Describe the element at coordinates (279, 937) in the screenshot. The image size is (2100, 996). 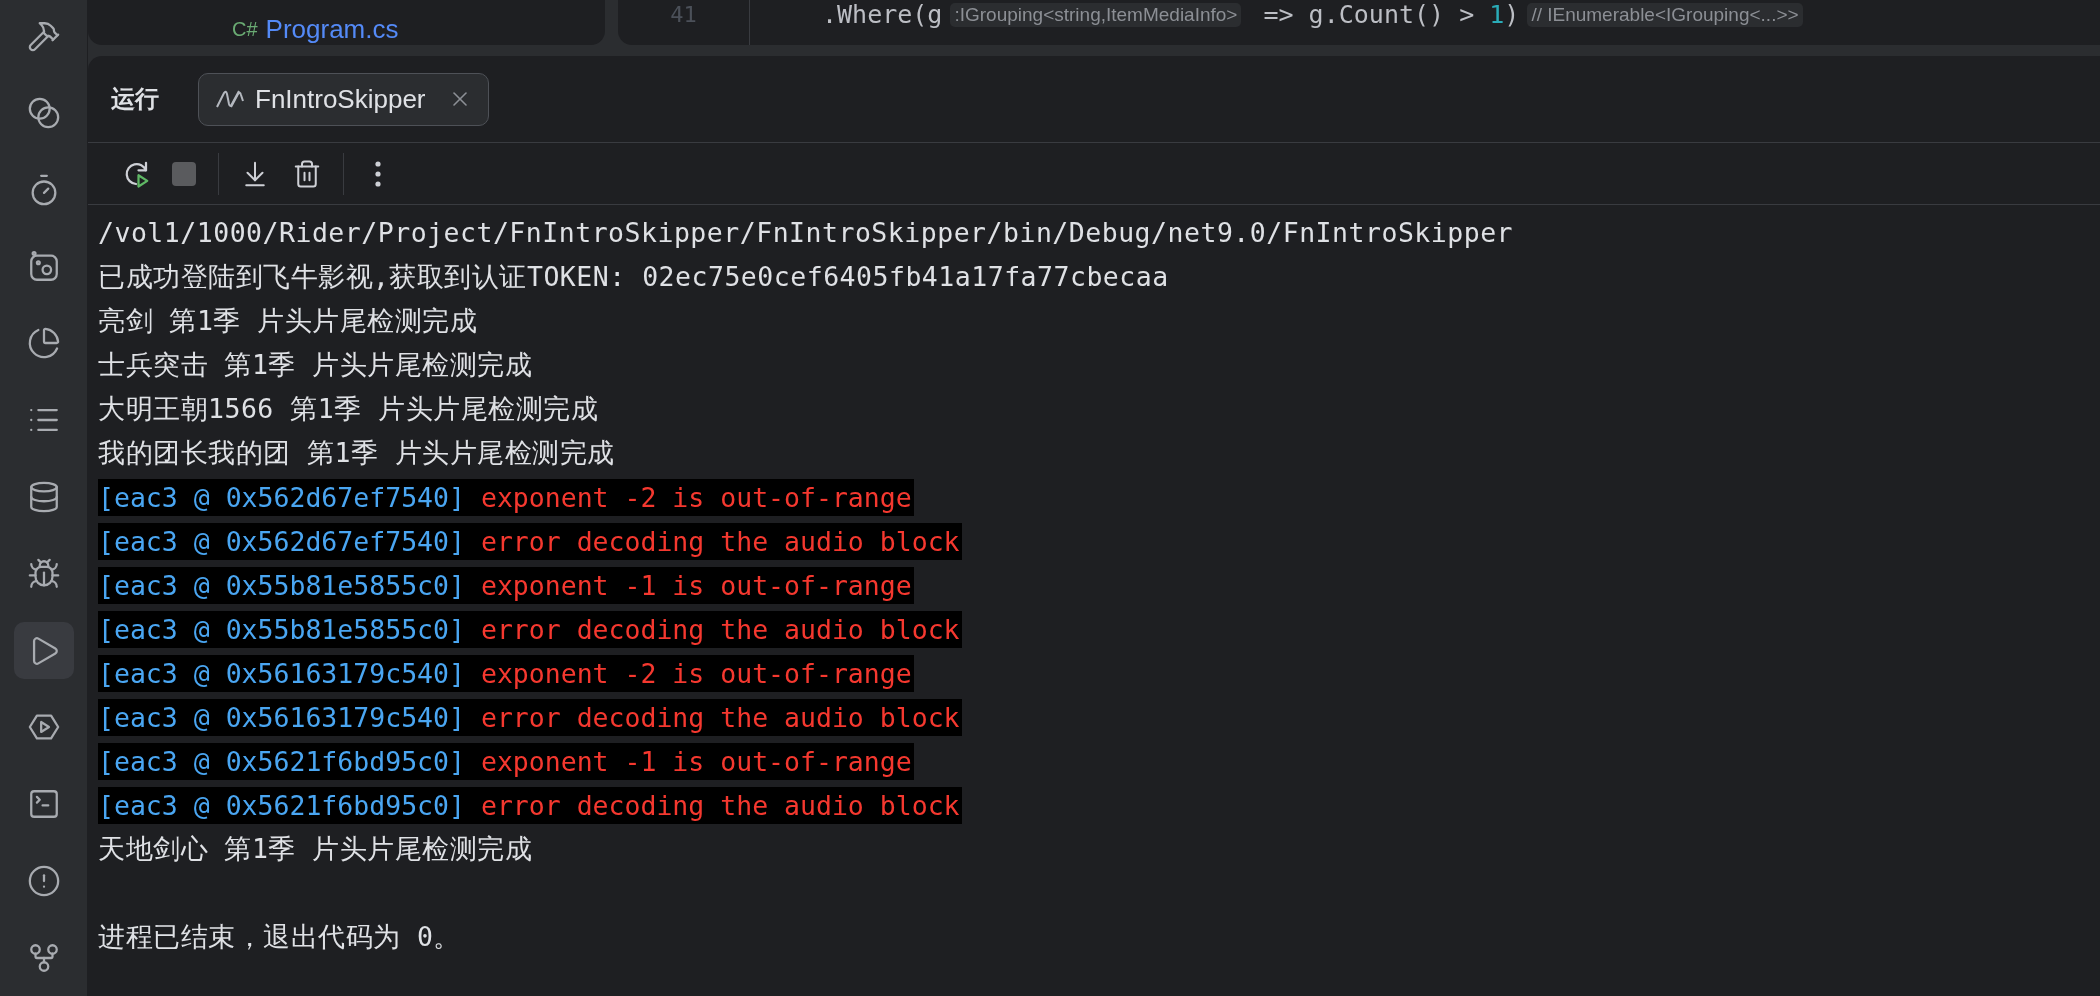
I see `exit-message: 进程已结束，退出代码为 0。` at that location.